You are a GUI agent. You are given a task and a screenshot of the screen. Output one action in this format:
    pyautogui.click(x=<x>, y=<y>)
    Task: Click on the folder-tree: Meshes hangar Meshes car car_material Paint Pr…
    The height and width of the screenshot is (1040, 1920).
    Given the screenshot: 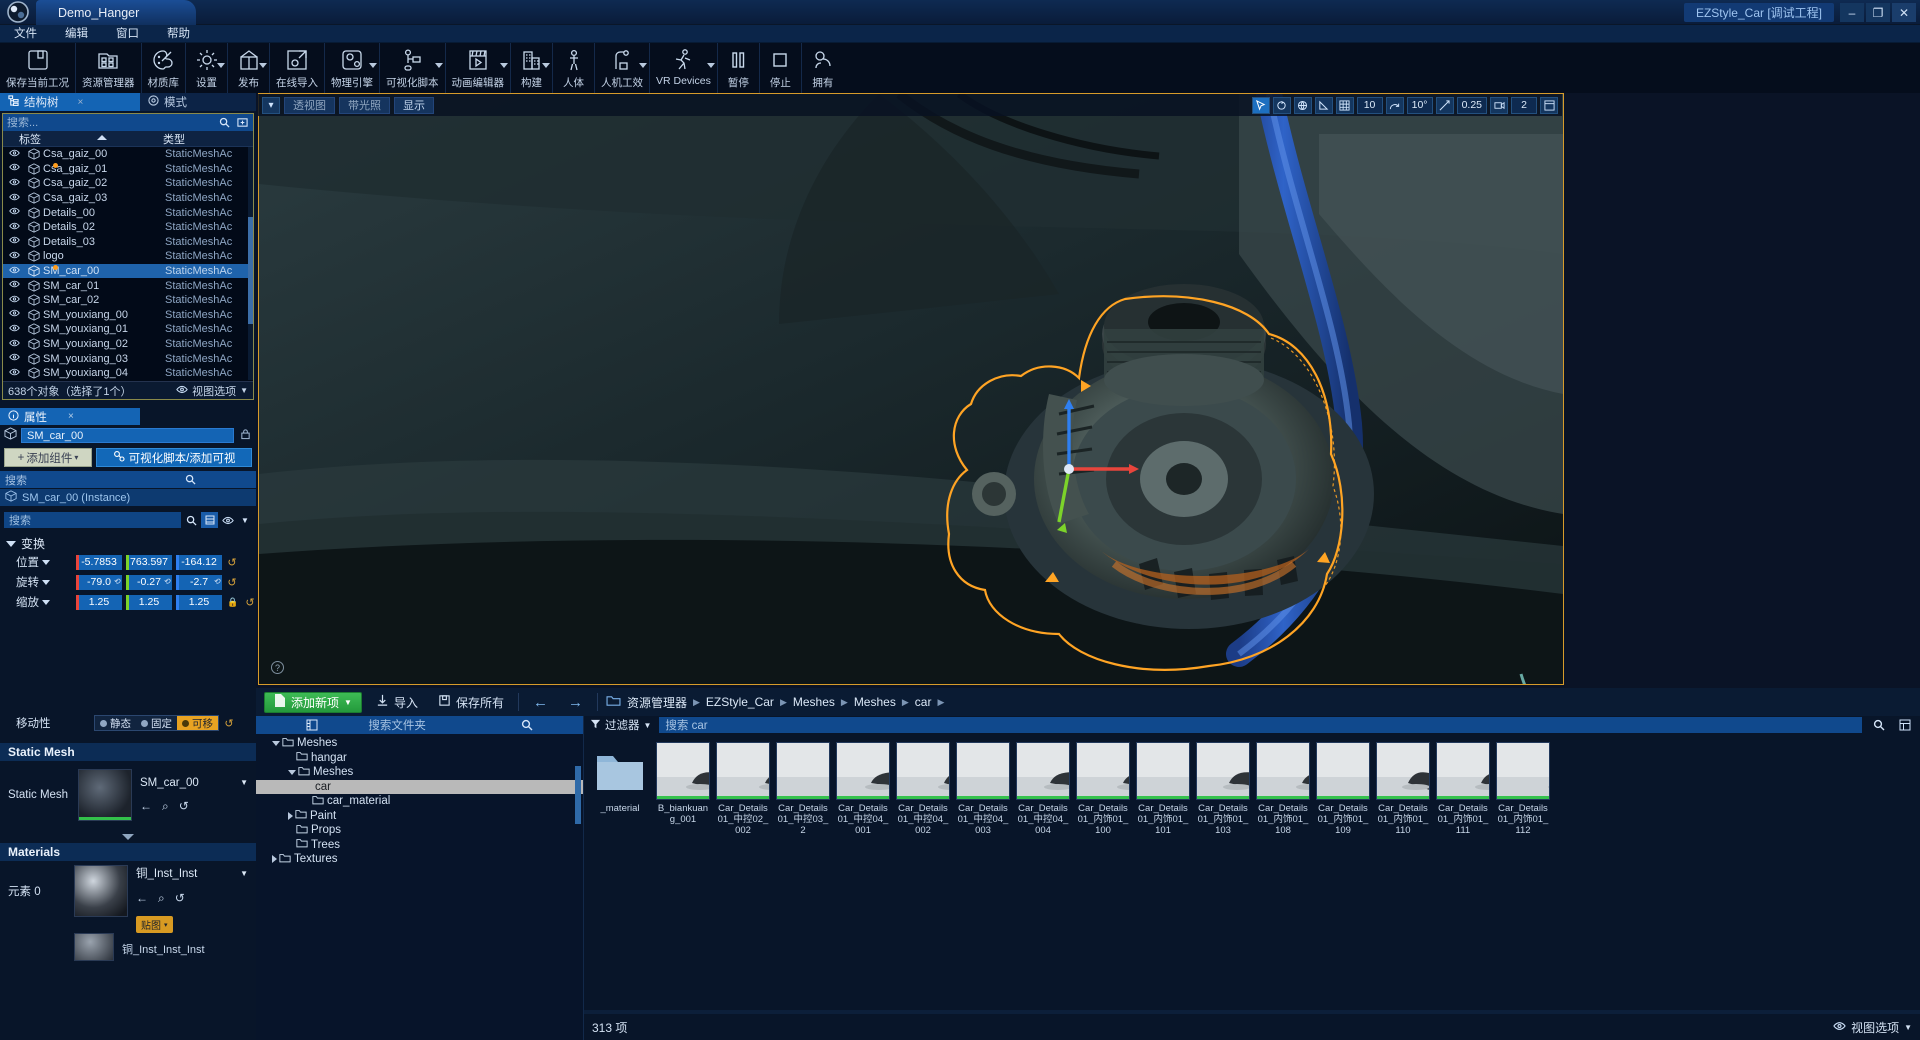 What is the action you would take?
    pyautogui.click(x=419, y=887)
    